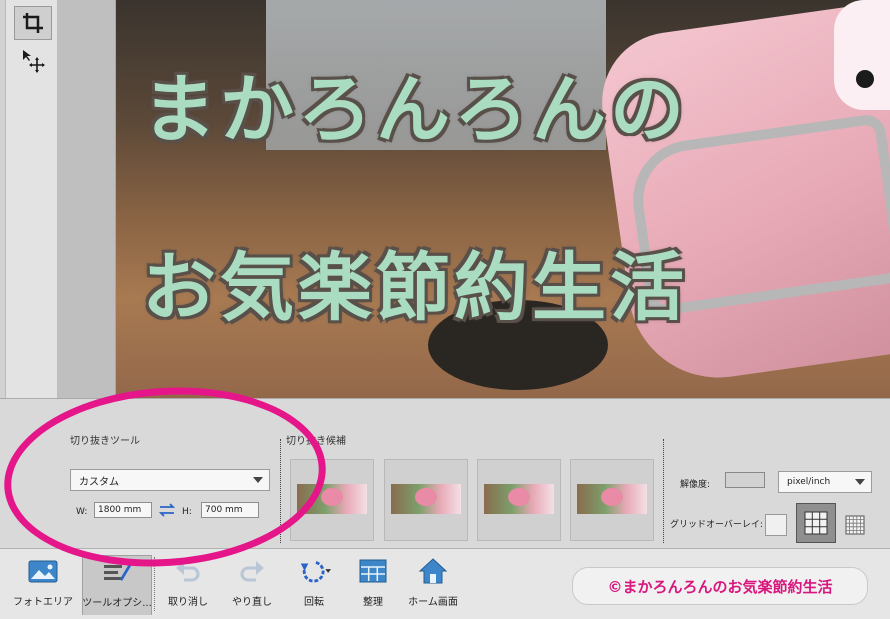  What do you see at coordinates (43, 585) in the screenshot?
I see `photo-area-button: フォトエリア` at bounding box center [43, 585].